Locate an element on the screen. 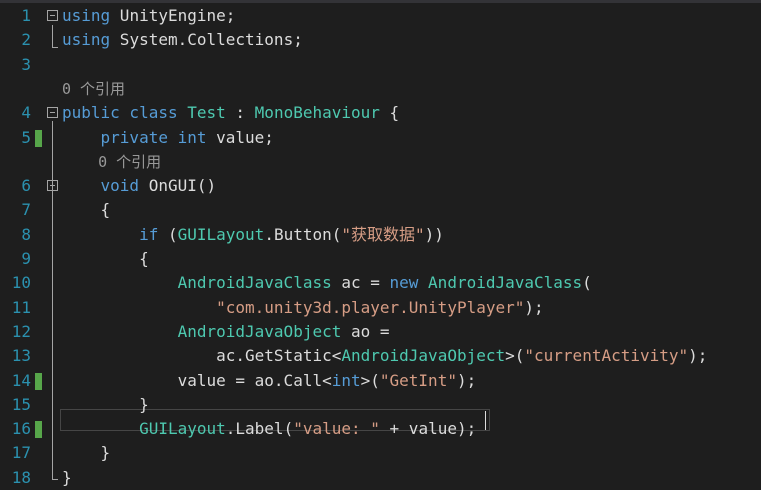 Image resolution: width=761 pixels, height=490 pixels. line-number: 14 is located at coordinates (21, 380).